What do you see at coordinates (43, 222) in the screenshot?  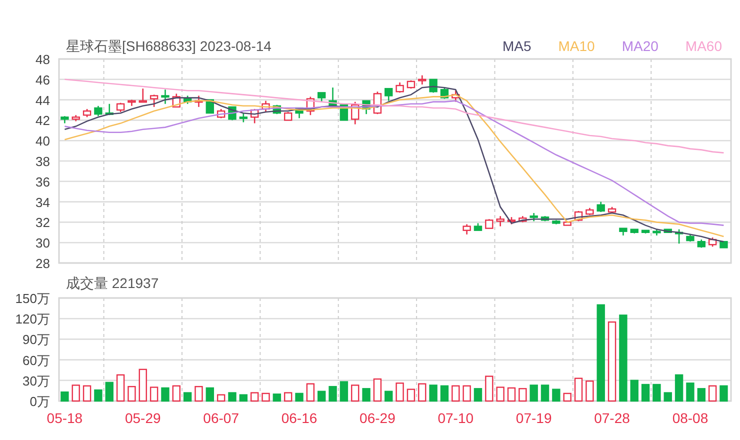 I see `axis-label: 32` at bounding box center [43, 222].